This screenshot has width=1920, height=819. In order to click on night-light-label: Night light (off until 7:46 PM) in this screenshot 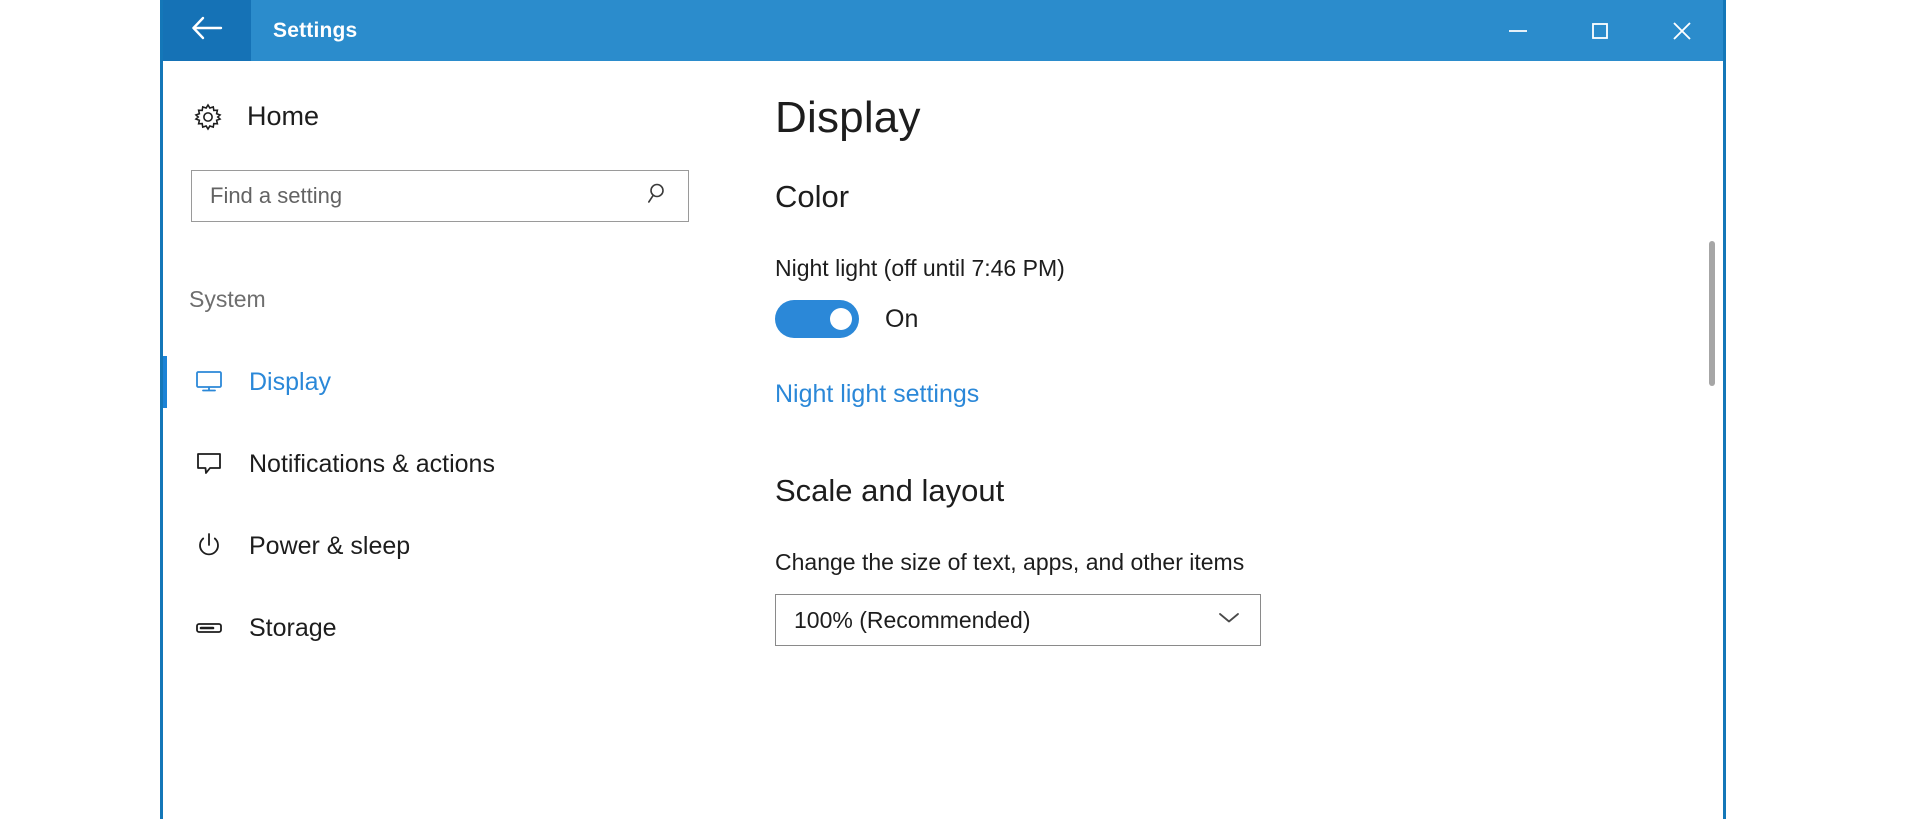, I will do `click(920, 268)`.